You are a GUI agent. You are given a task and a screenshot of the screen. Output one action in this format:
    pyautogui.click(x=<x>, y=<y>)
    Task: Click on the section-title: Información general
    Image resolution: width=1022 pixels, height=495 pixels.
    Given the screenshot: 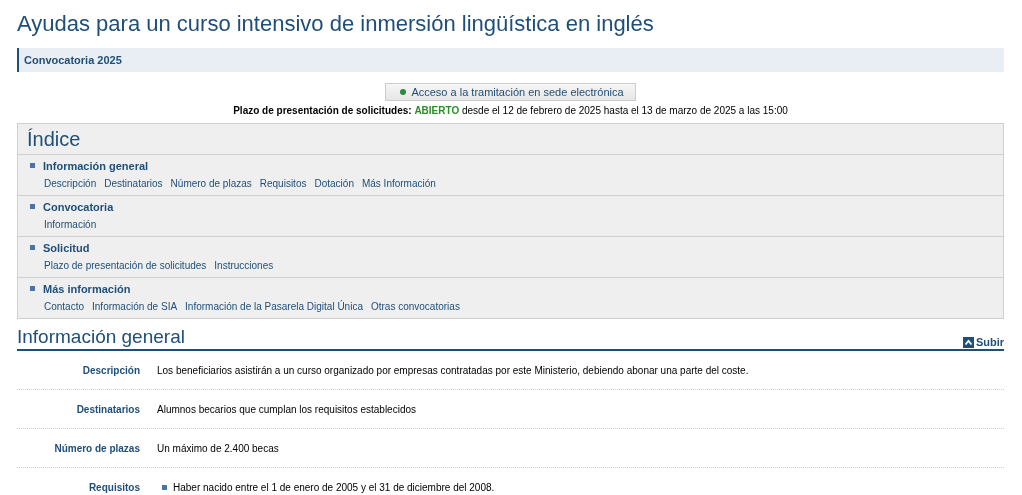 What is the action you would take?
    pyautogui.click(x=101, y=337)
    